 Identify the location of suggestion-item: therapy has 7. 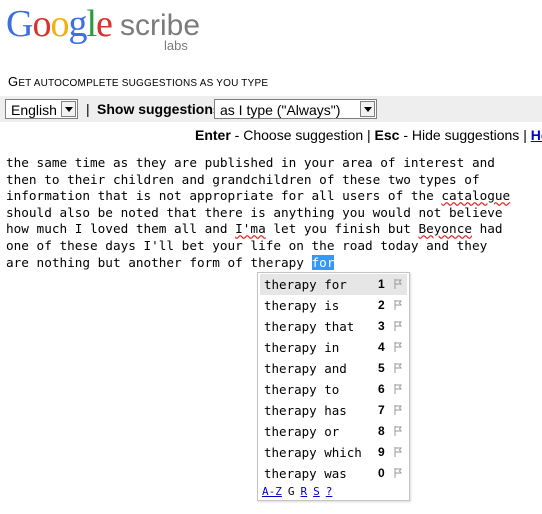
(333, 410).